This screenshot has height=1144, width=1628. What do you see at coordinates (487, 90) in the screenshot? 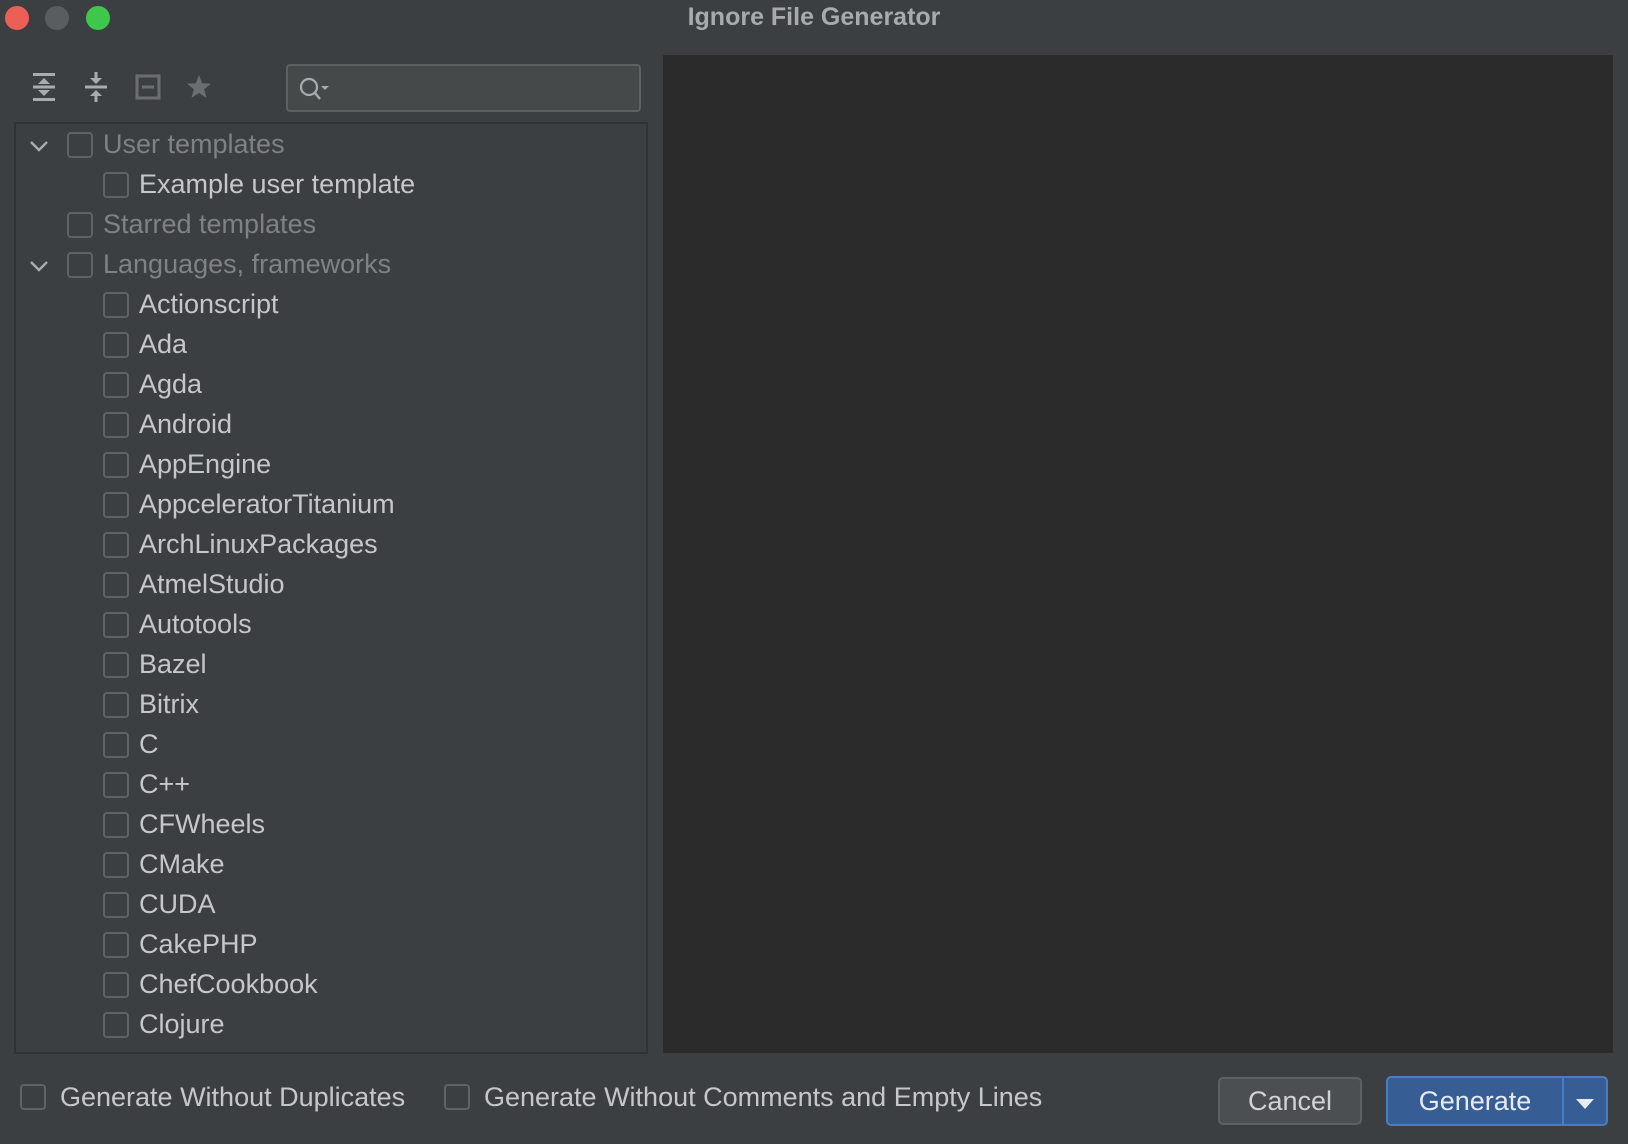
I see `search-input` at bounding box center [487, 90].